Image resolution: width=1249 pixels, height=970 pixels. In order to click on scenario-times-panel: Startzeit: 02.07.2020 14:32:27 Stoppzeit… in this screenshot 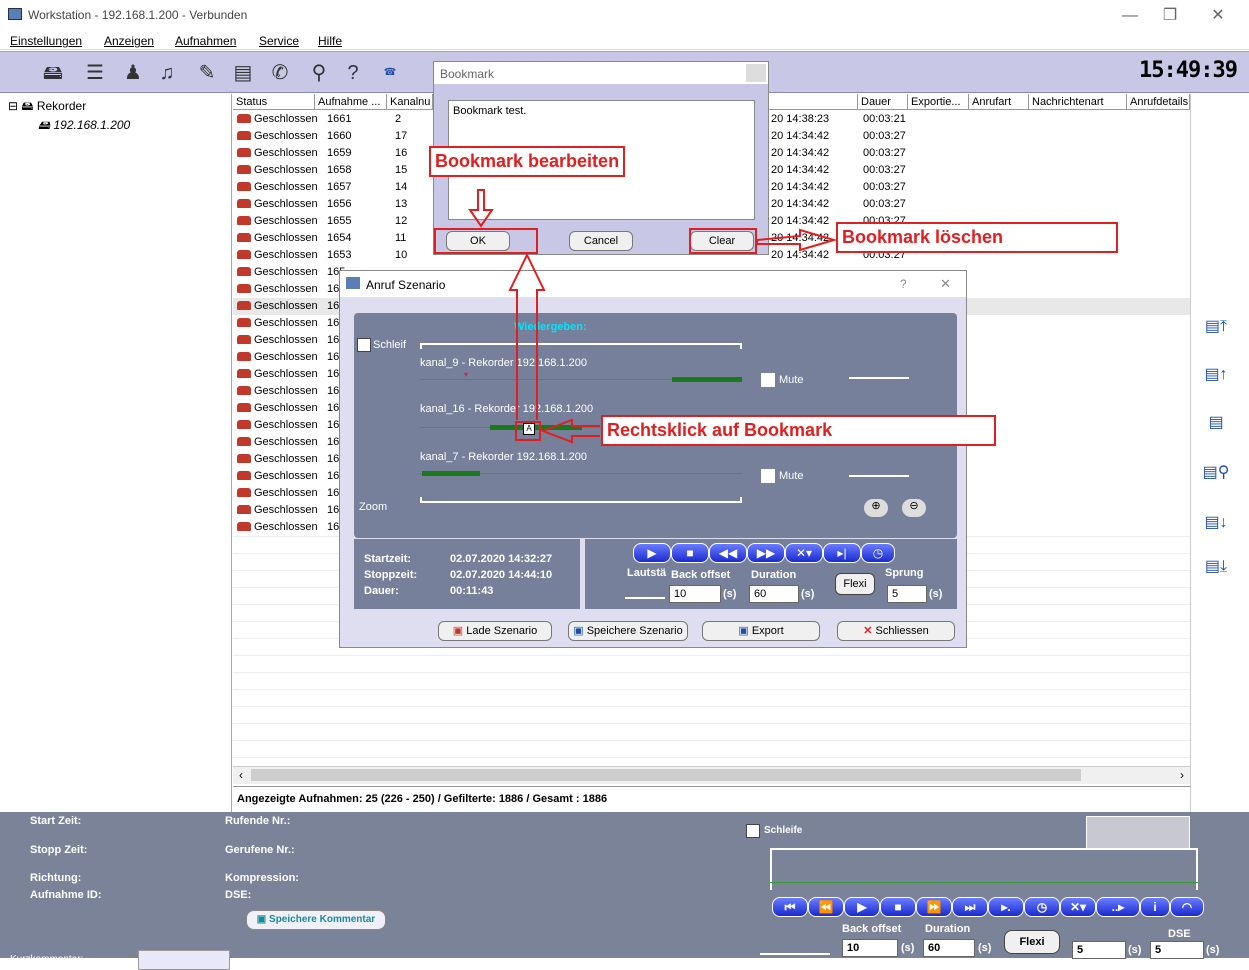, I will do `click(467, 574)`.